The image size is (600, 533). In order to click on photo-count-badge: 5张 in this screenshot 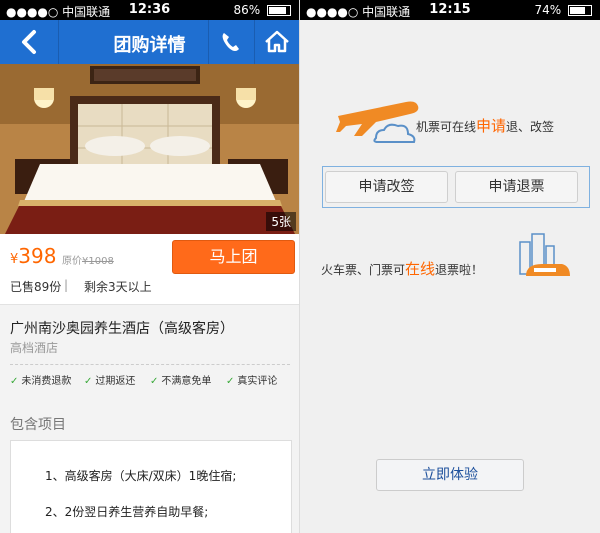, I will do `click(281, 221)`.